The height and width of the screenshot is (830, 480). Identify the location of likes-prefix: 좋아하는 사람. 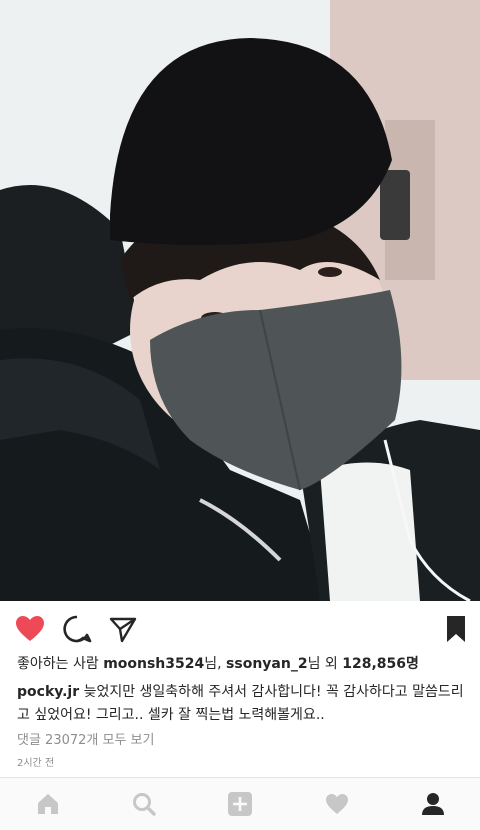
(60, 664).